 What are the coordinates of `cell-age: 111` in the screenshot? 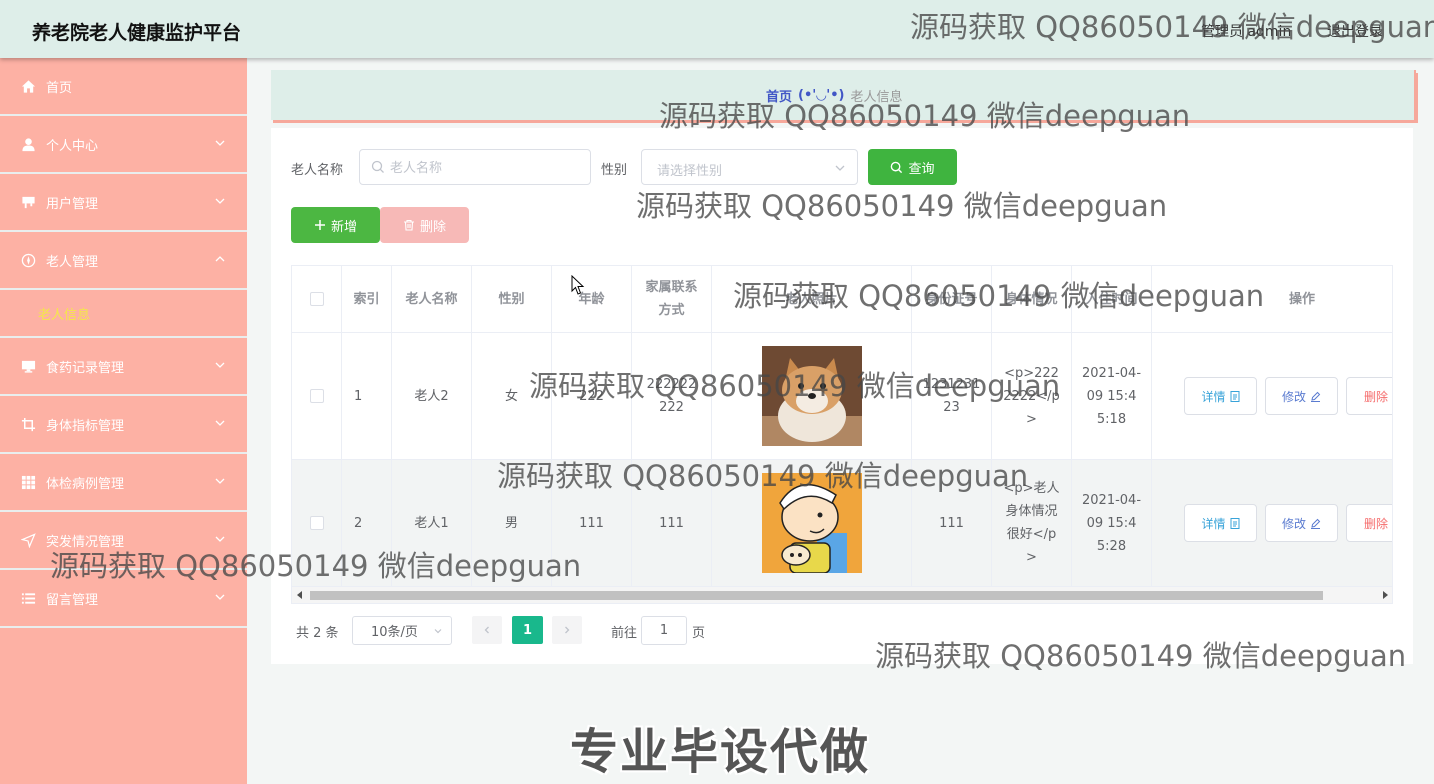 It's located at (592, 523).